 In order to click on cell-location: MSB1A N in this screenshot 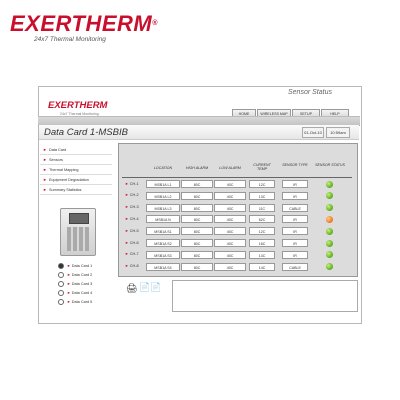, I will do `click(163, 219)`.